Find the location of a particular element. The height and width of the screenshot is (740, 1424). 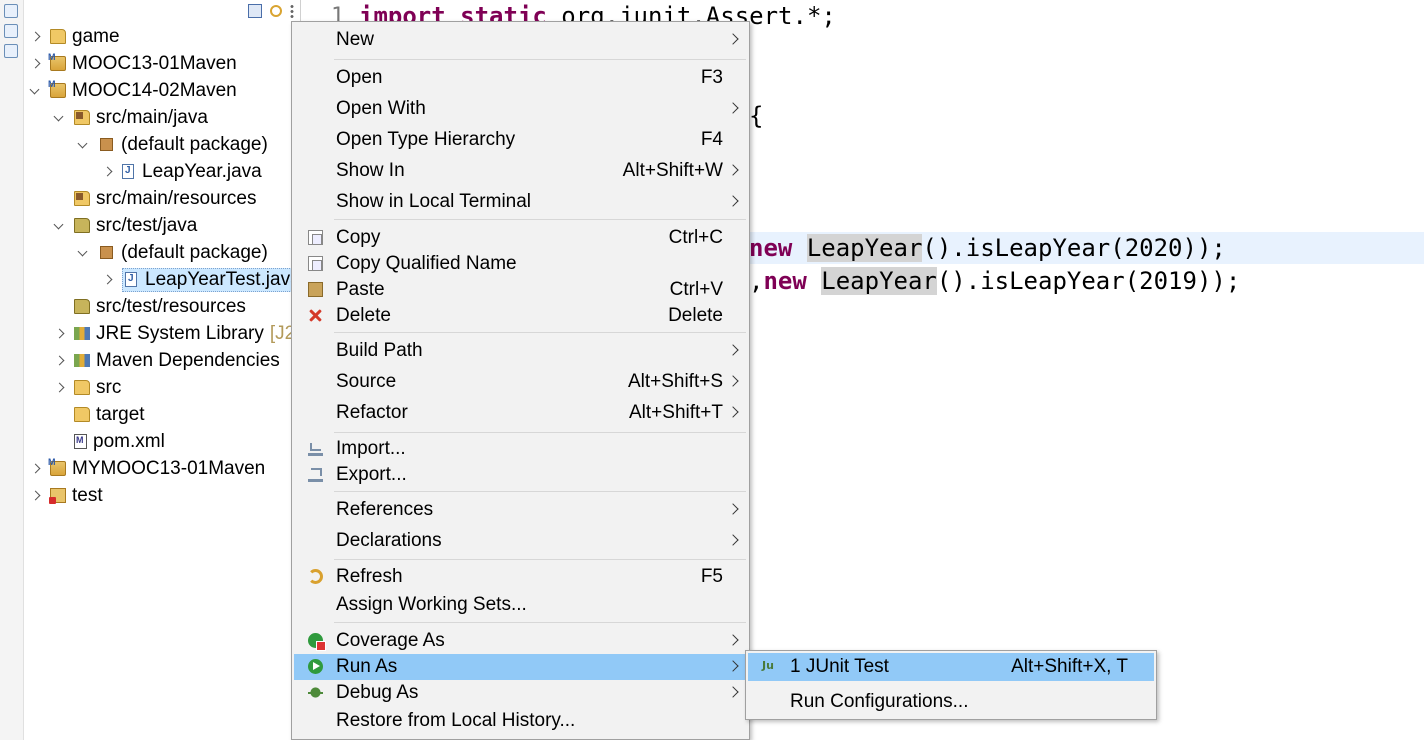

java-file-icon is located at coordinates (131, 279).